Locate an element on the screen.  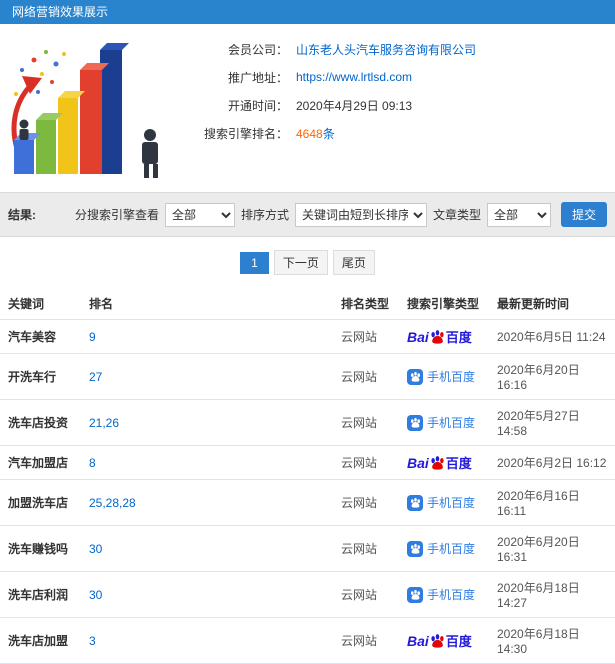
table-row: 洗车店利润 30 云网站 手机百度 2020年6月18日 14:27 is located at coordinates (307, 594).